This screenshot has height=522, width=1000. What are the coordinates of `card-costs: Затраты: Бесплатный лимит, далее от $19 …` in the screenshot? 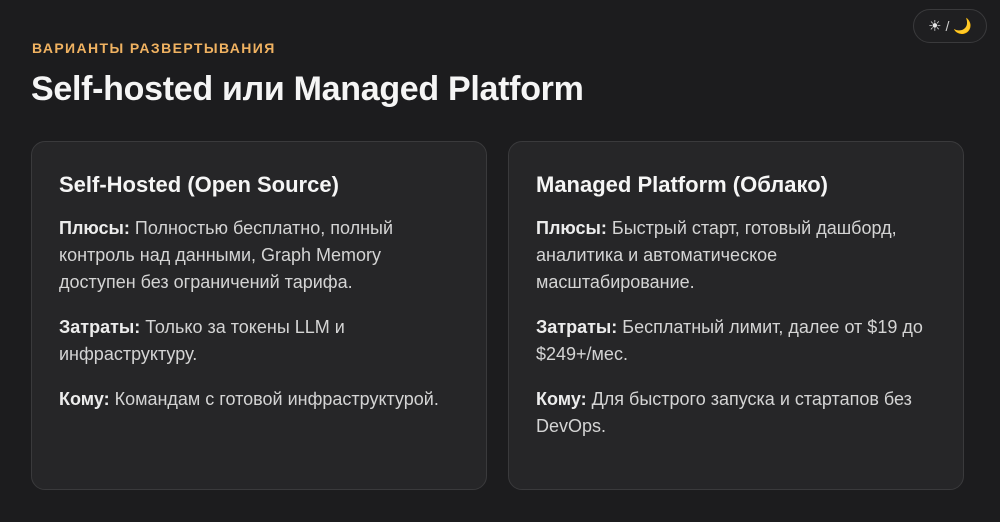 It's located at (736, 341).